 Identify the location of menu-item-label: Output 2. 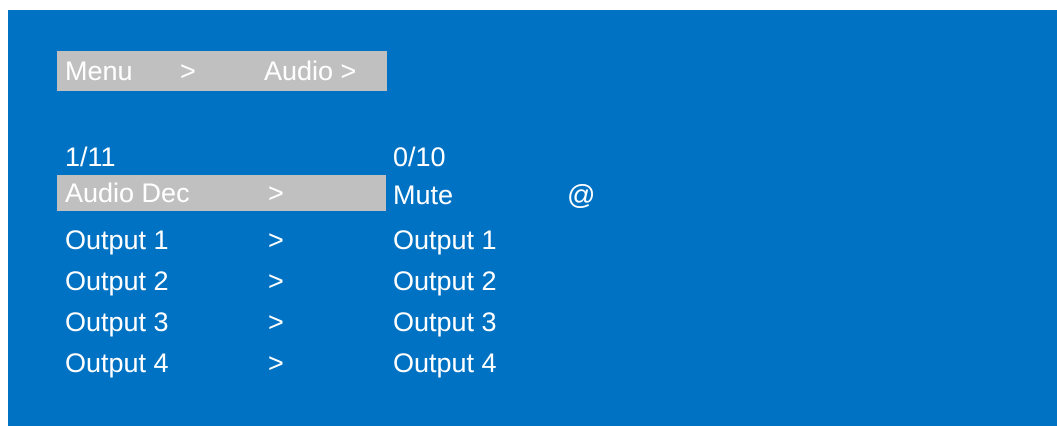
(117, 281).